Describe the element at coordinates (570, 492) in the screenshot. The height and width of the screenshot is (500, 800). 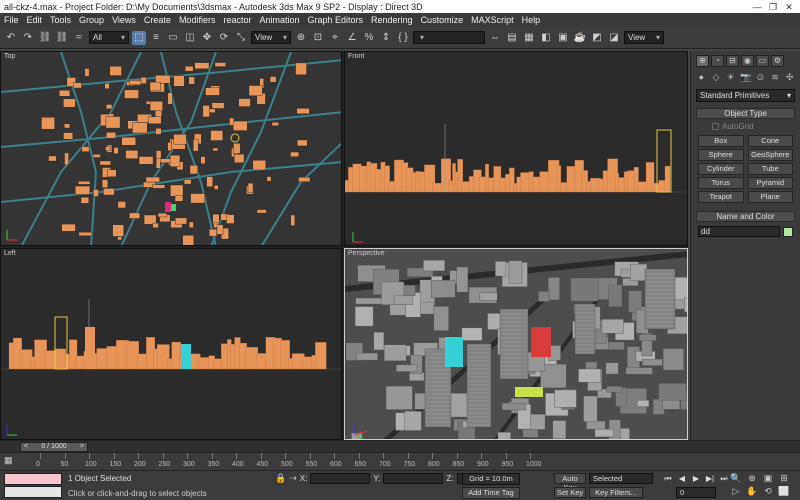
I see `set-key-button: Set Key` at that location.